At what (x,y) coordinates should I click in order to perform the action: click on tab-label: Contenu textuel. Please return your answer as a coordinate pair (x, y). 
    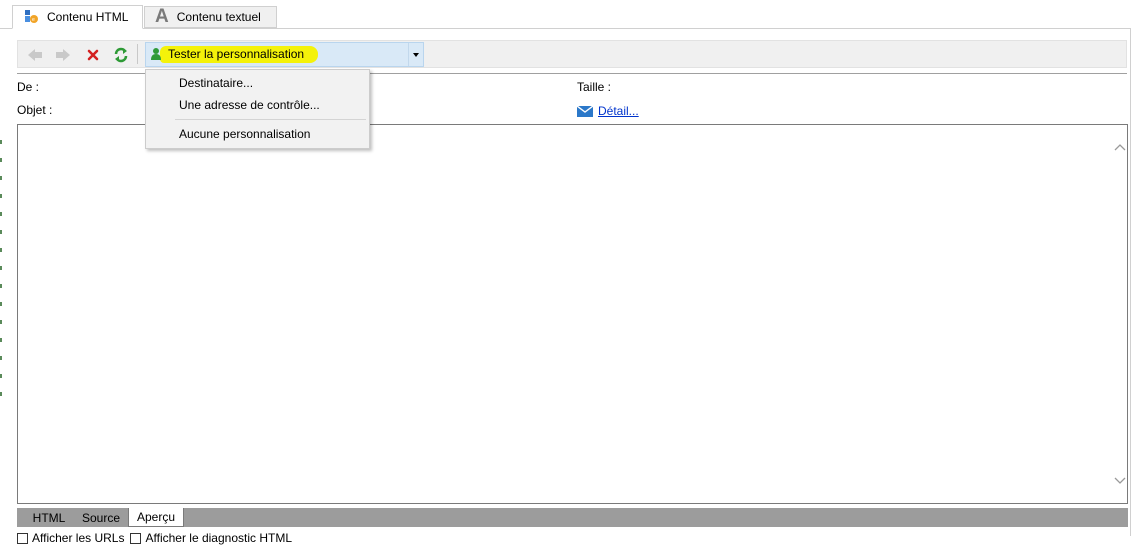
    Looking at the image, I should click on (218, 17).